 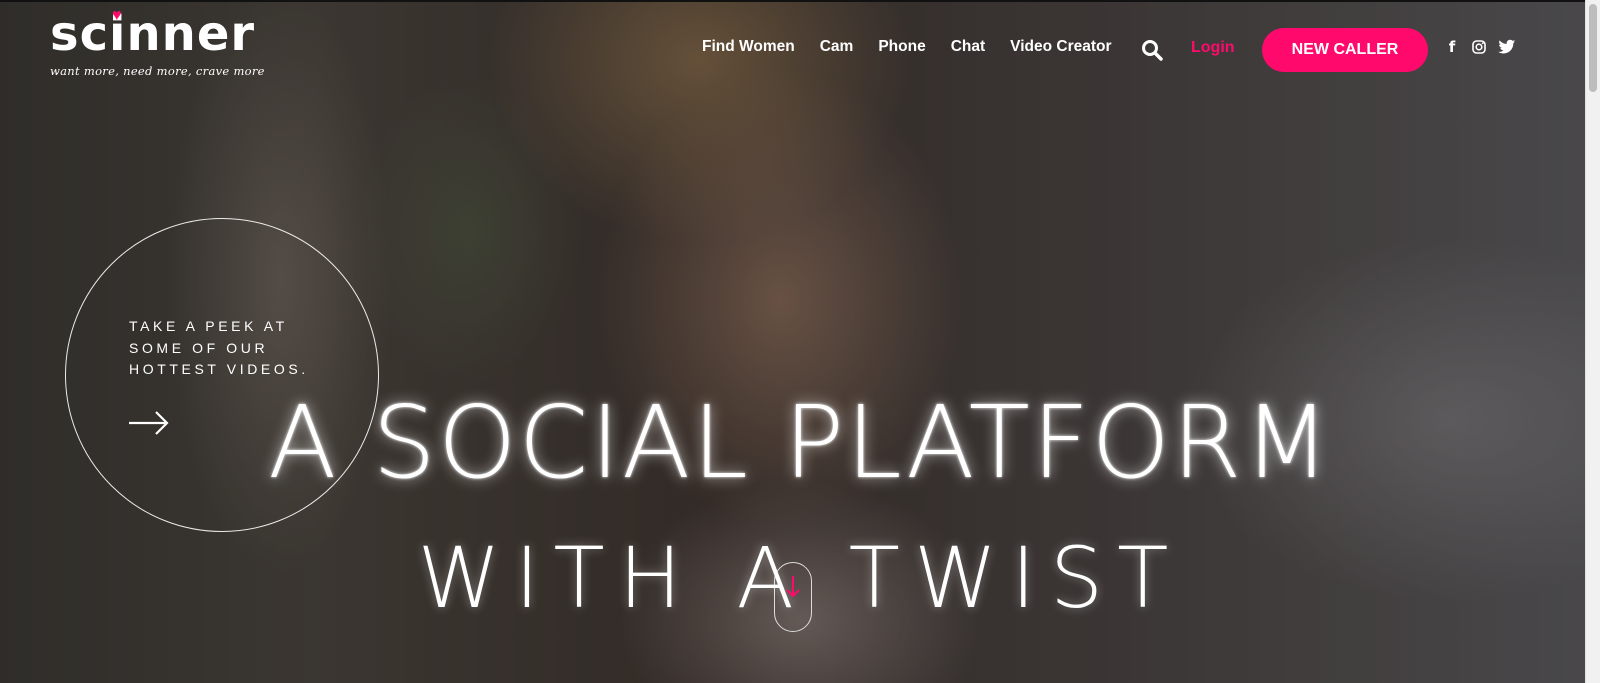 I want to click on scroll-down-button, so click(x=793, y=597).